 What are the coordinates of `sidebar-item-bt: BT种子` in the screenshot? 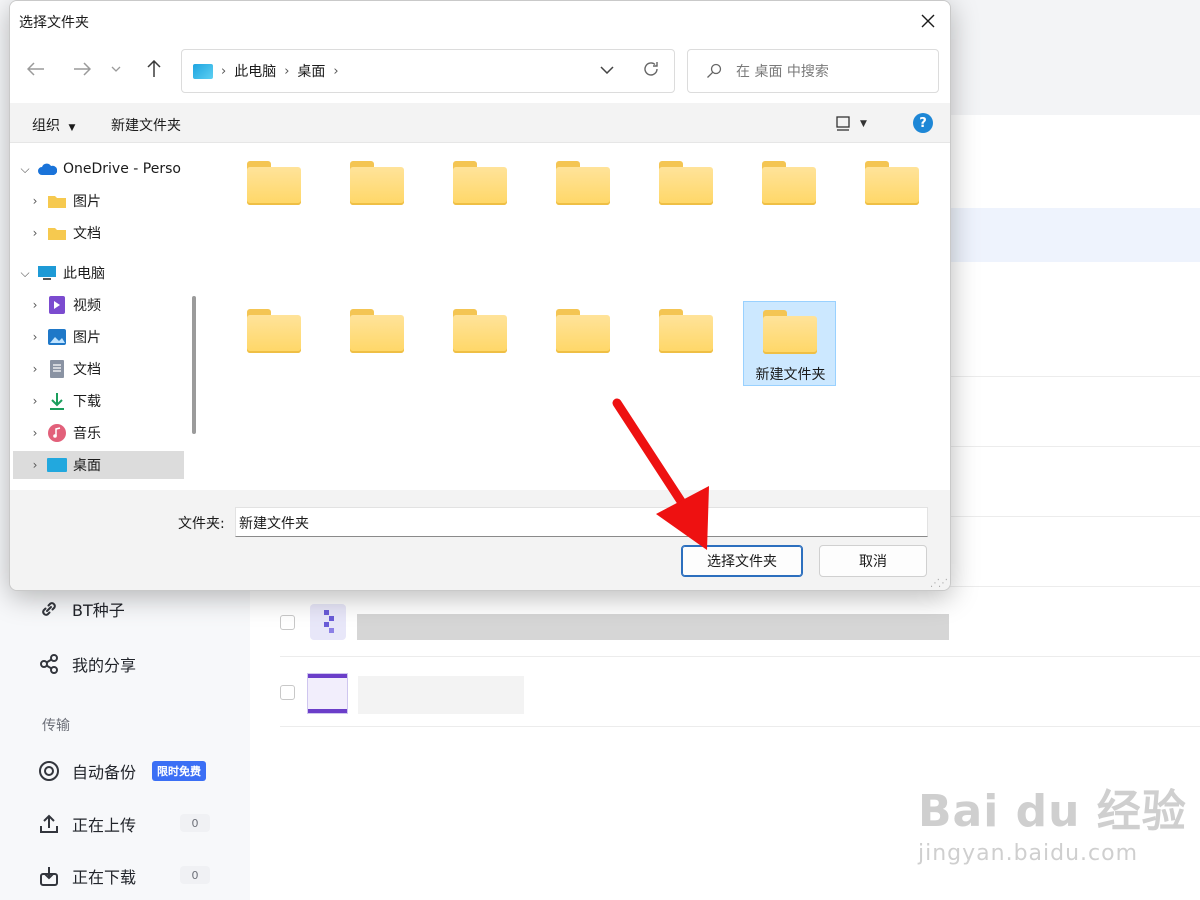 It's located at (81, 609).